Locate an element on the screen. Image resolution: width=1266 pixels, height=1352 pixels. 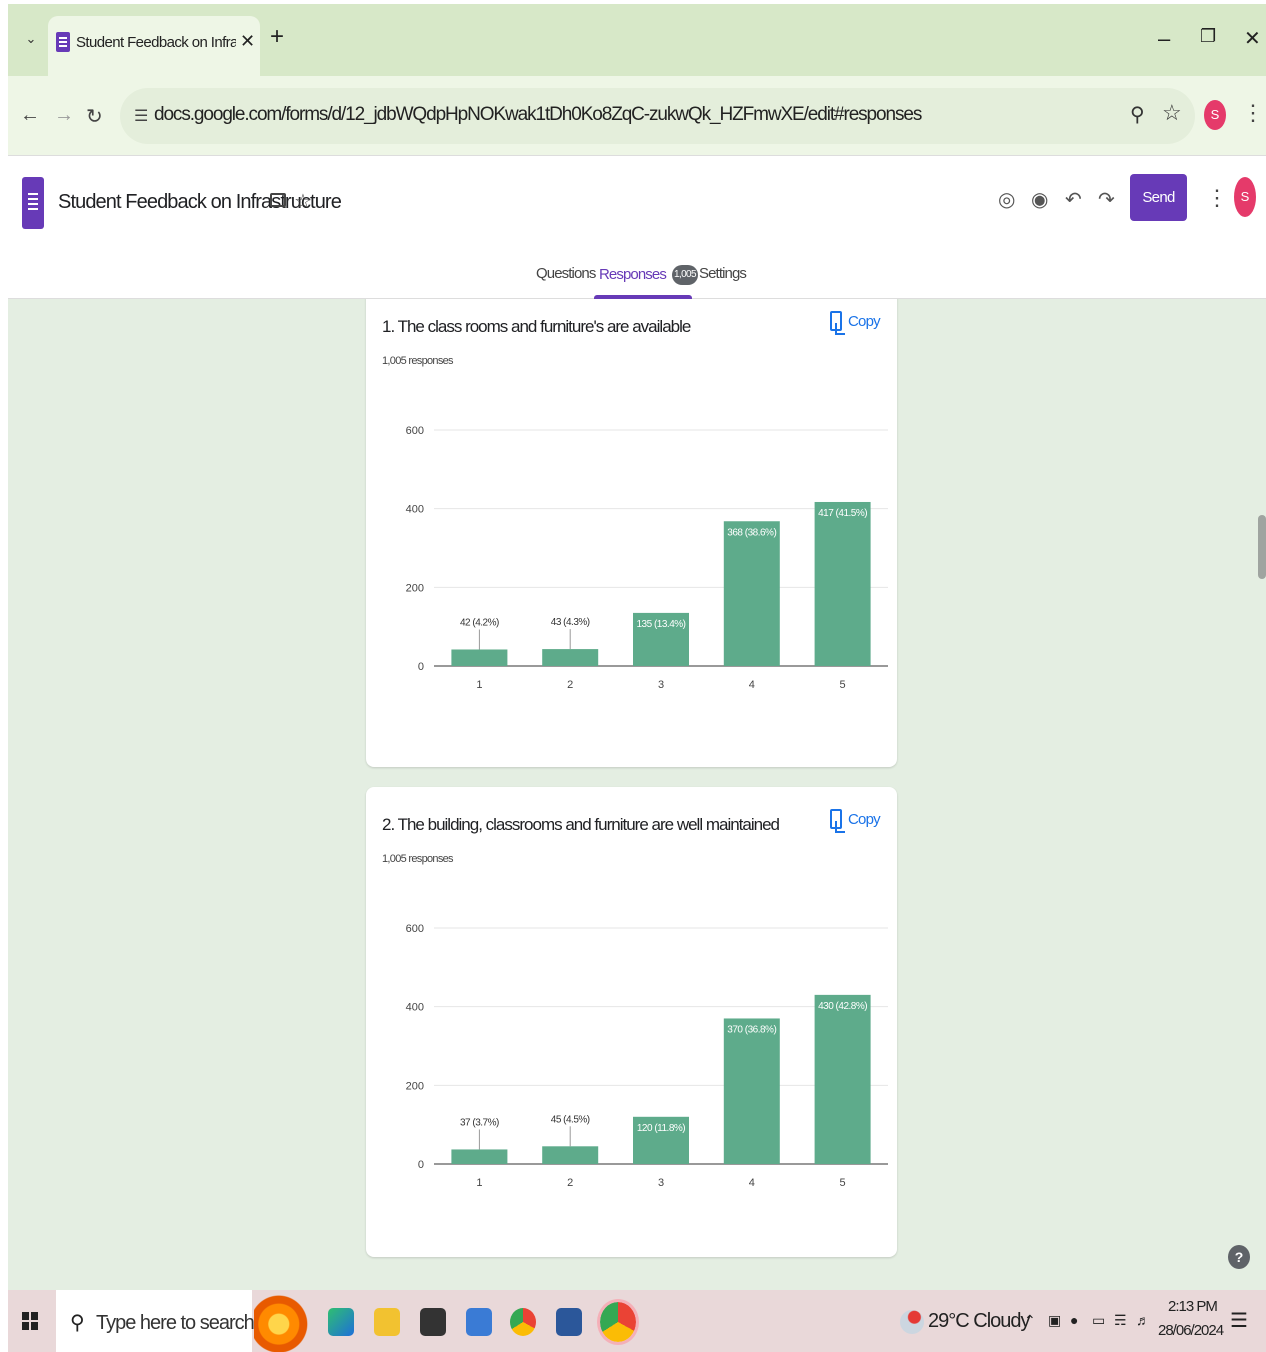
data-label: 370 (36.8%) is located at coordinates (751, 1029).